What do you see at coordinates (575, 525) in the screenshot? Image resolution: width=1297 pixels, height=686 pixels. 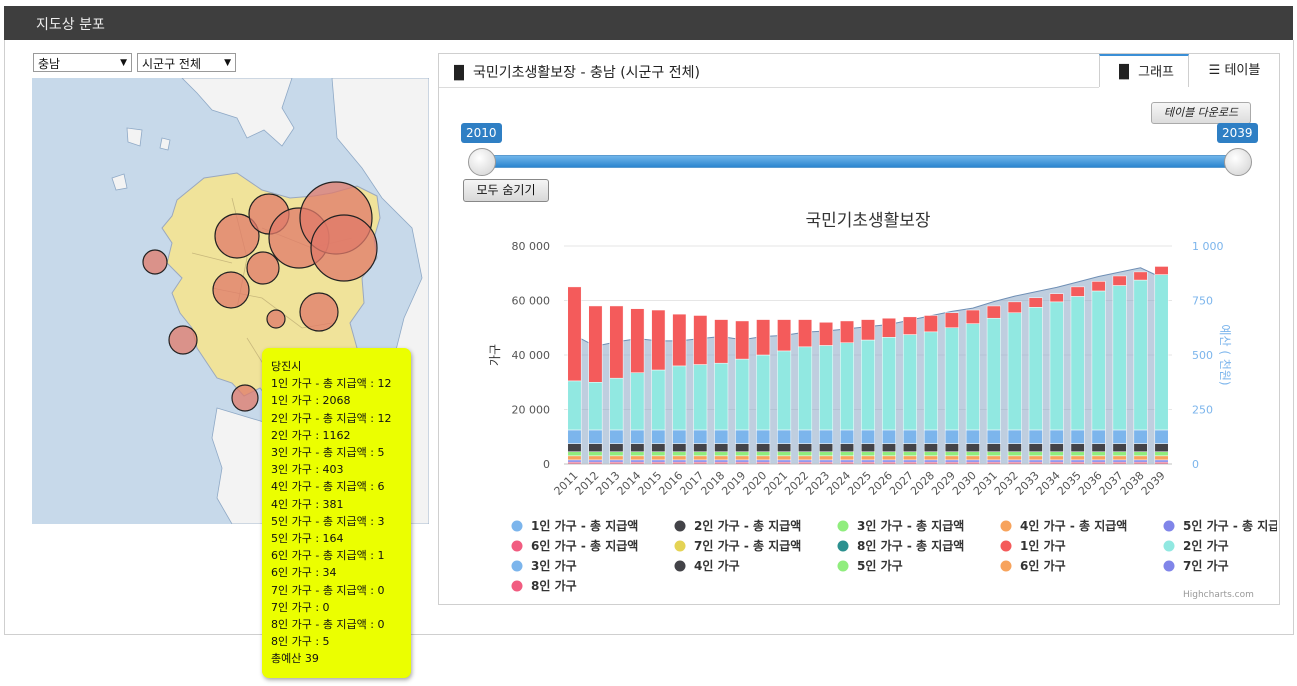 I see `legend-item: 1인 가구 - 총 지급액` at bounding box center [575, 525].